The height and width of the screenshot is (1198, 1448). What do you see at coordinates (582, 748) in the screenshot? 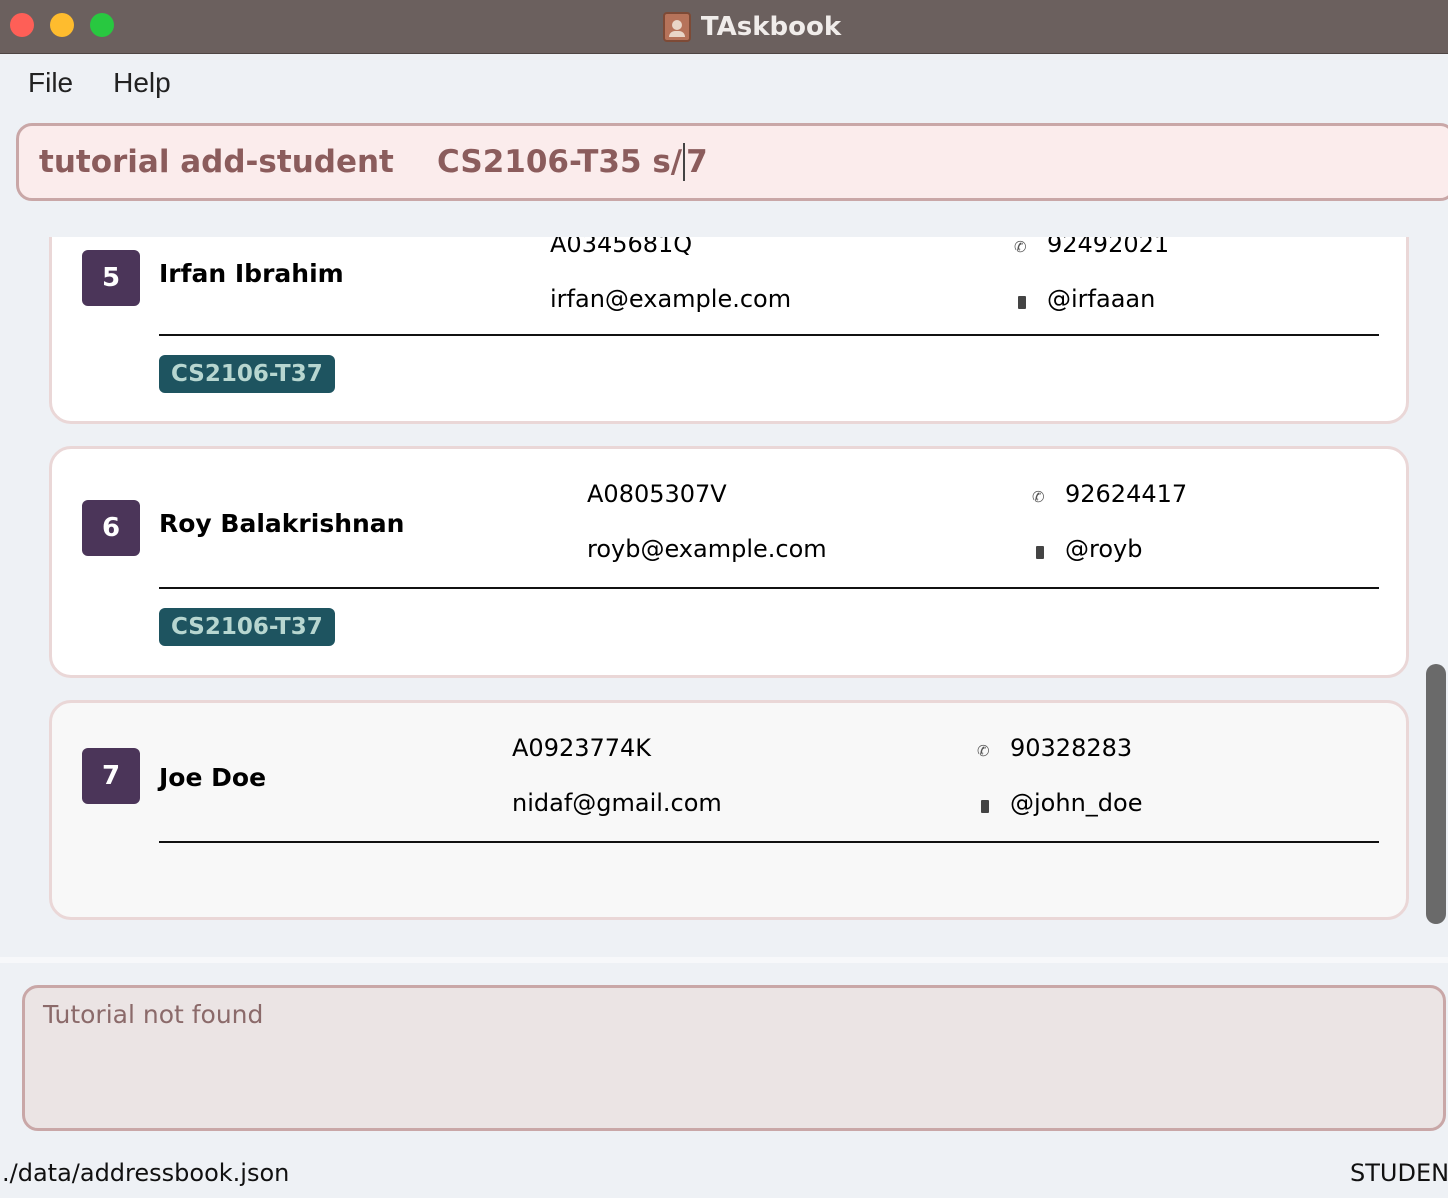
I see `student-id: A0923774K` at bounding box center [582, 748].